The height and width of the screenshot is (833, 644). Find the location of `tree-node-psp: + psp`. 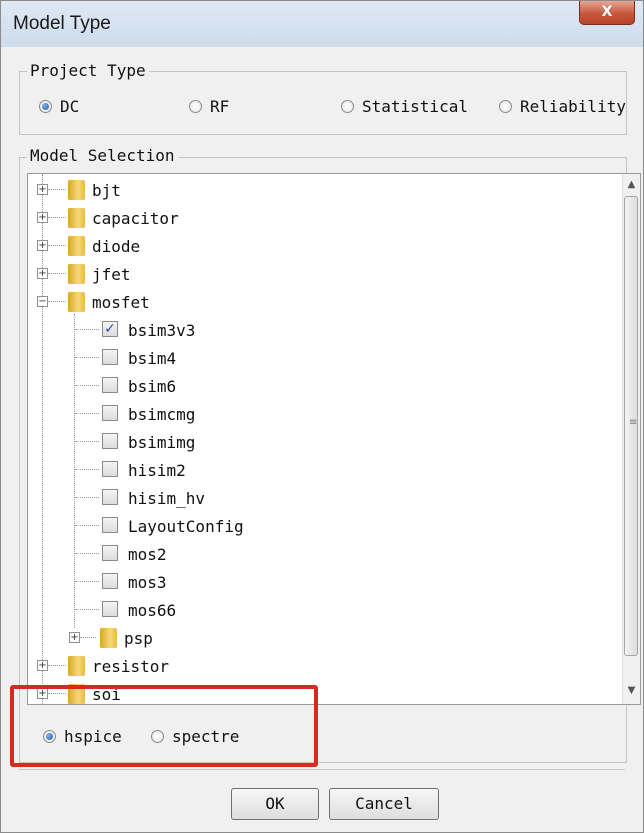

tree-node-psp: + psp is located at coordinates (323, 638).